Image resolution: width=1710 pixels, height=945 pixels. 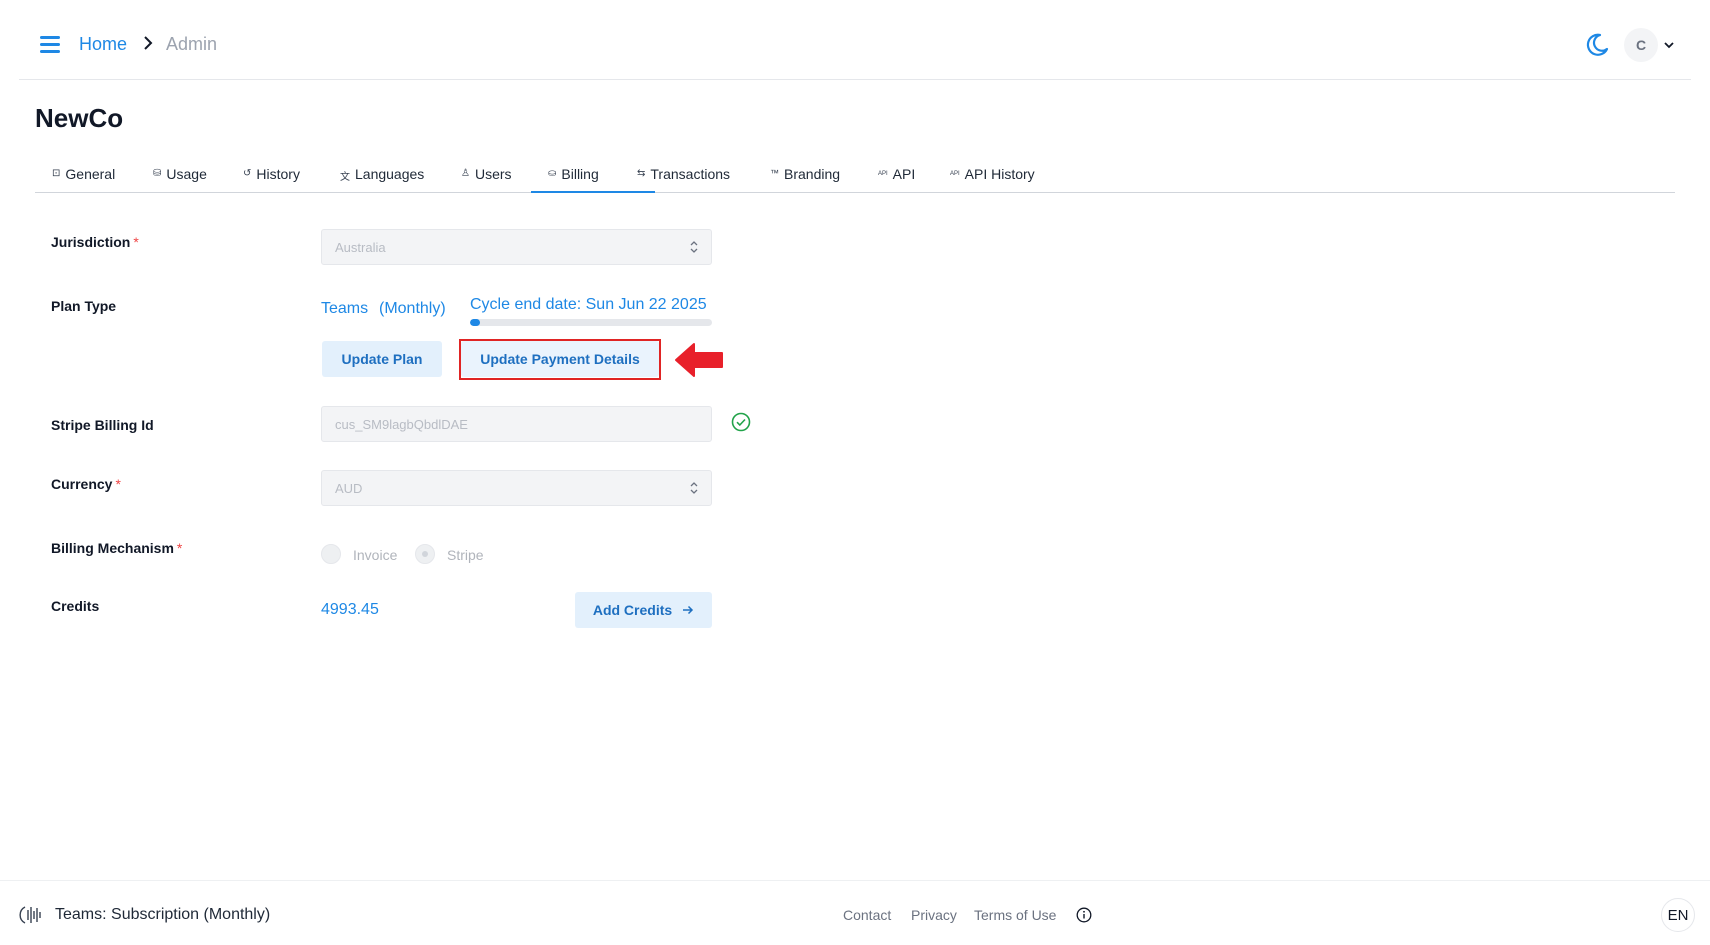 What do you see at coordinates (1669, 45) in the screenshot?
I see `chevron-down-icon` at bounding box center [1669, 45].